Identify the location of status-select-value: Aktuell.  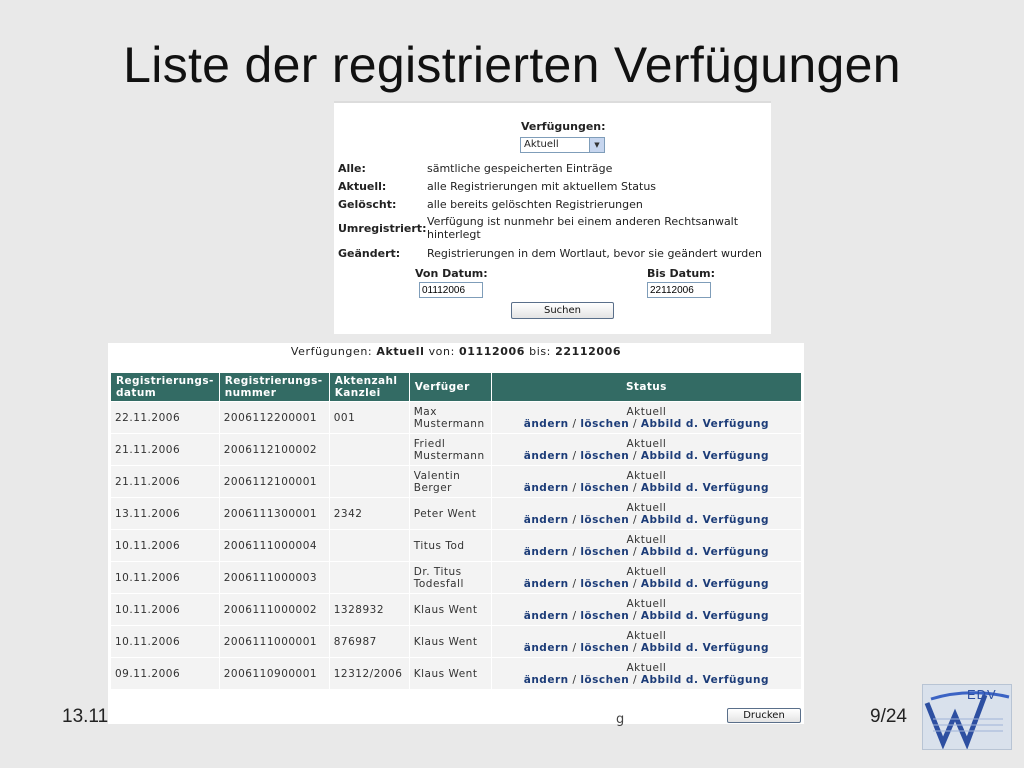
(541, 144).